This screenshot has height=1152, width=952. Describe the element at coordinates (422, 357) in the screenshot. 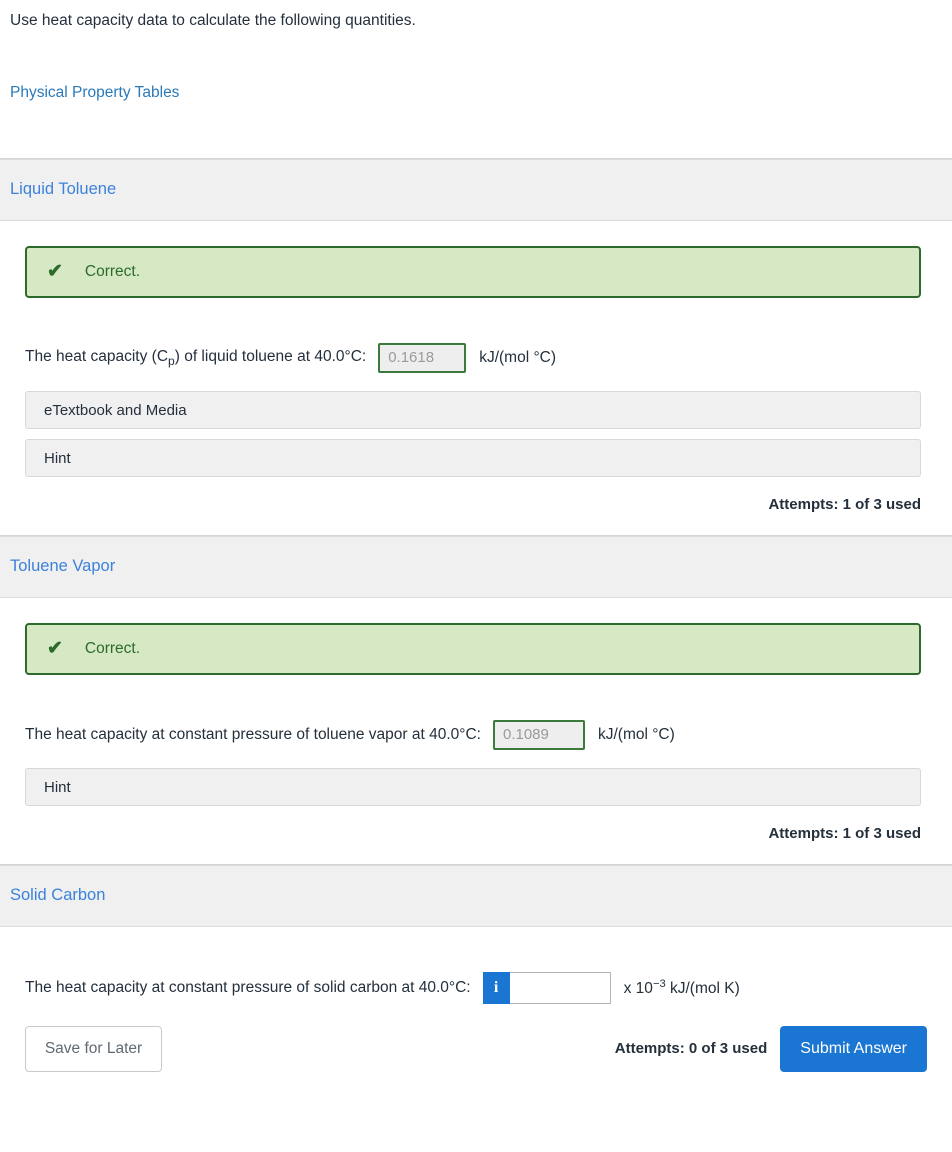

I see `answer-input-liquid-toluene` at that location.